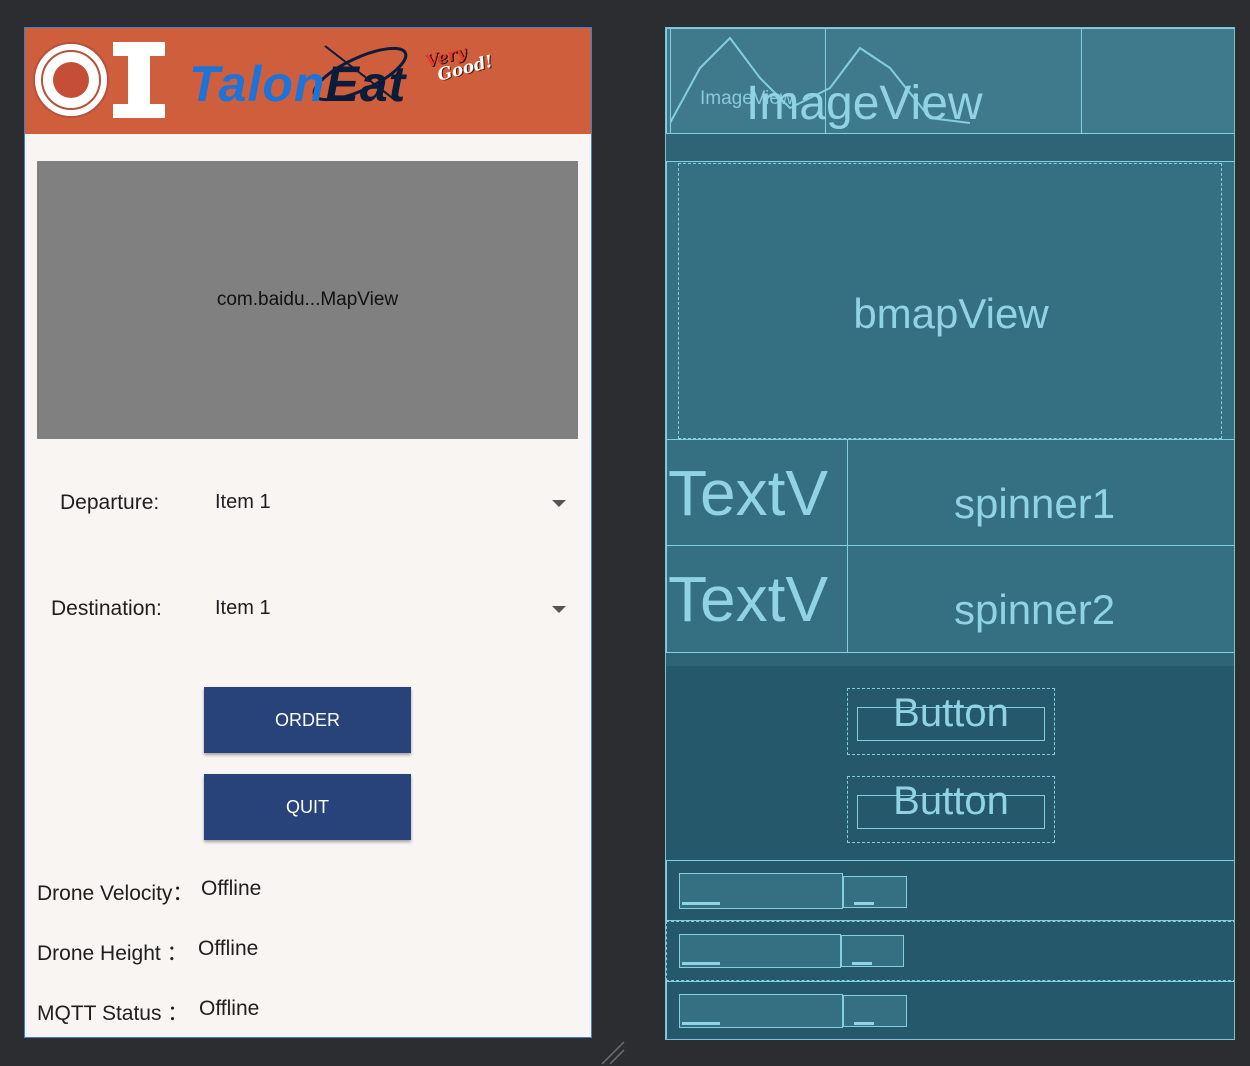 The width and height of the screenshot is (1250, 1066). Describe the element at coordinates (951, 713) in the screenshot. I see `blueprint-button-1-label: Button` at that location.